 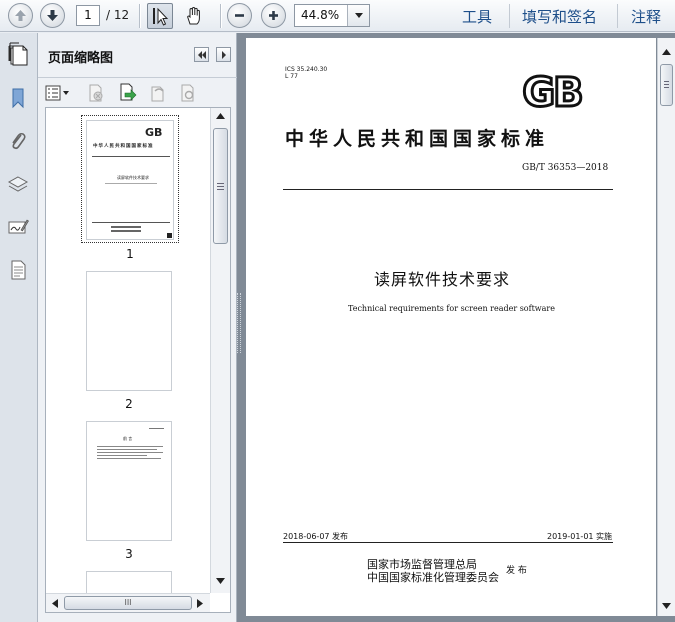 What do you see at coordinates (565, 168) in the screenshot?
I see `standard-number: GB/T 36353—2018` at bounding box center [565, 168].